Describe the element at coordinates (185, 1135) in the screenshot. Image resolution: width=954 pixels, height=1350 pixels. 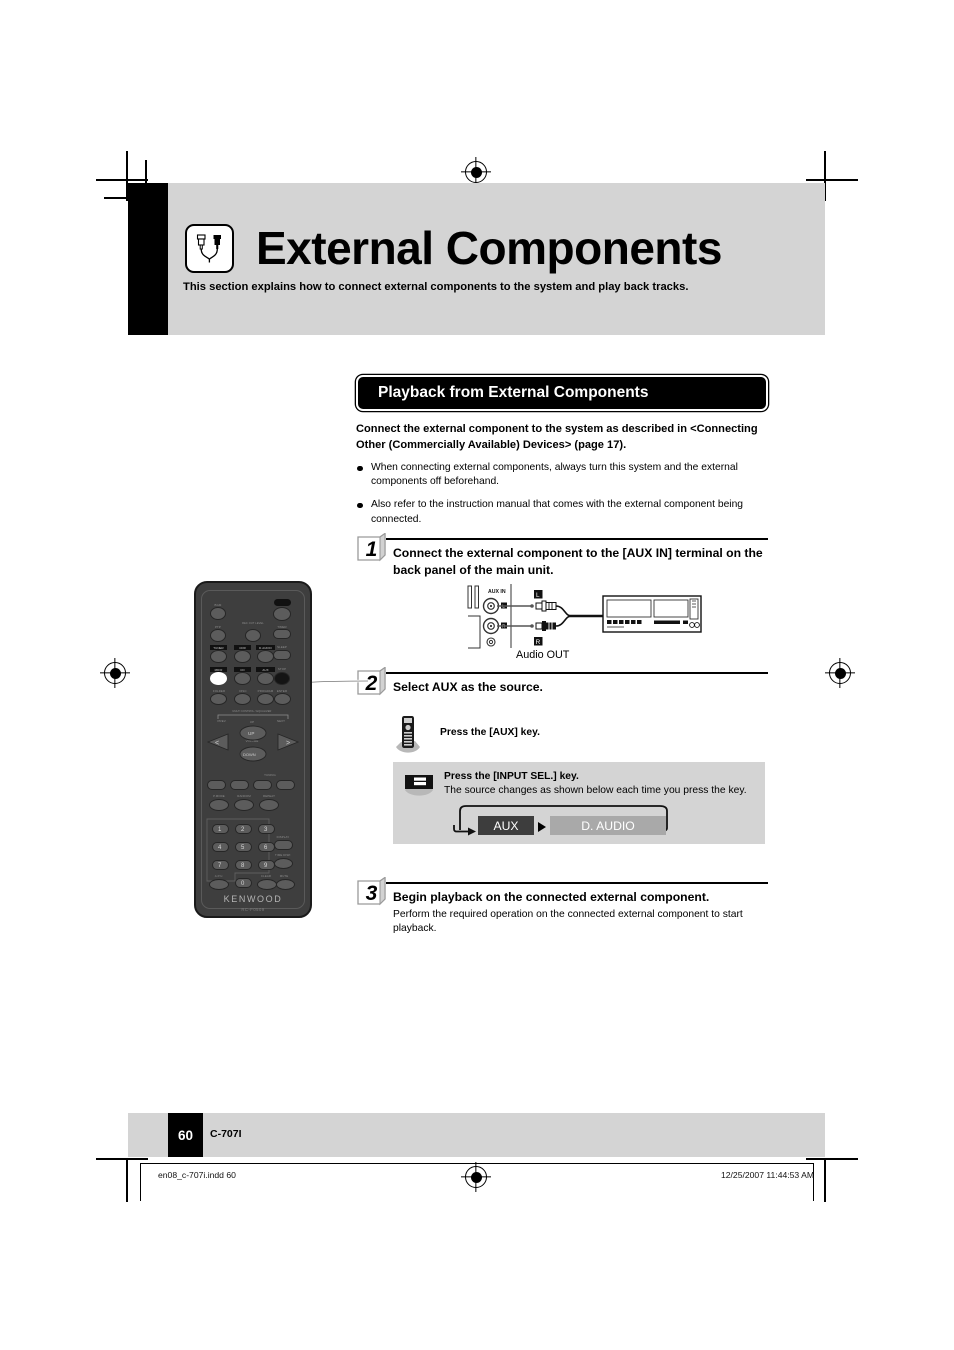
I see `page-number: 60` at that location.